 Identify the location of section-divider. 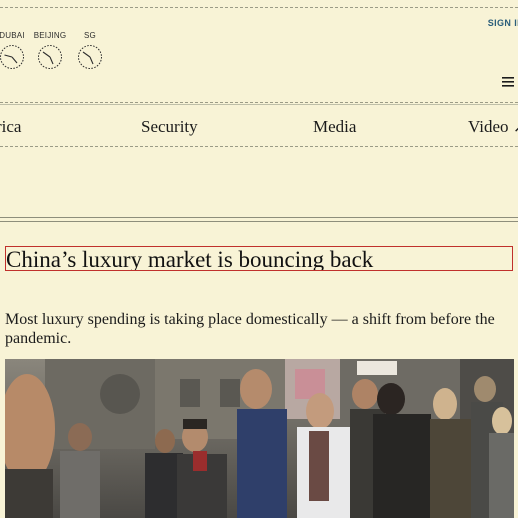
(259, 219).